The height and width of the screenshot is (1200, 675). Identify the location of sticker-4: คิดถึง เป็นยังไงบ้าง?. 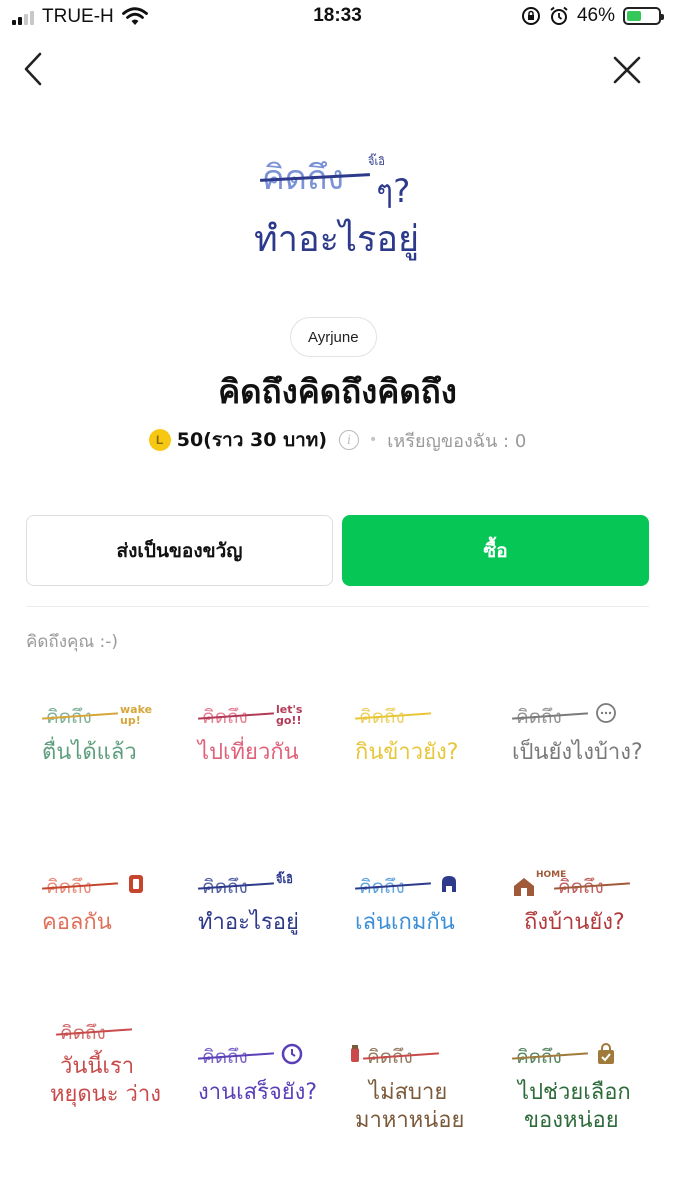
(569, 735).